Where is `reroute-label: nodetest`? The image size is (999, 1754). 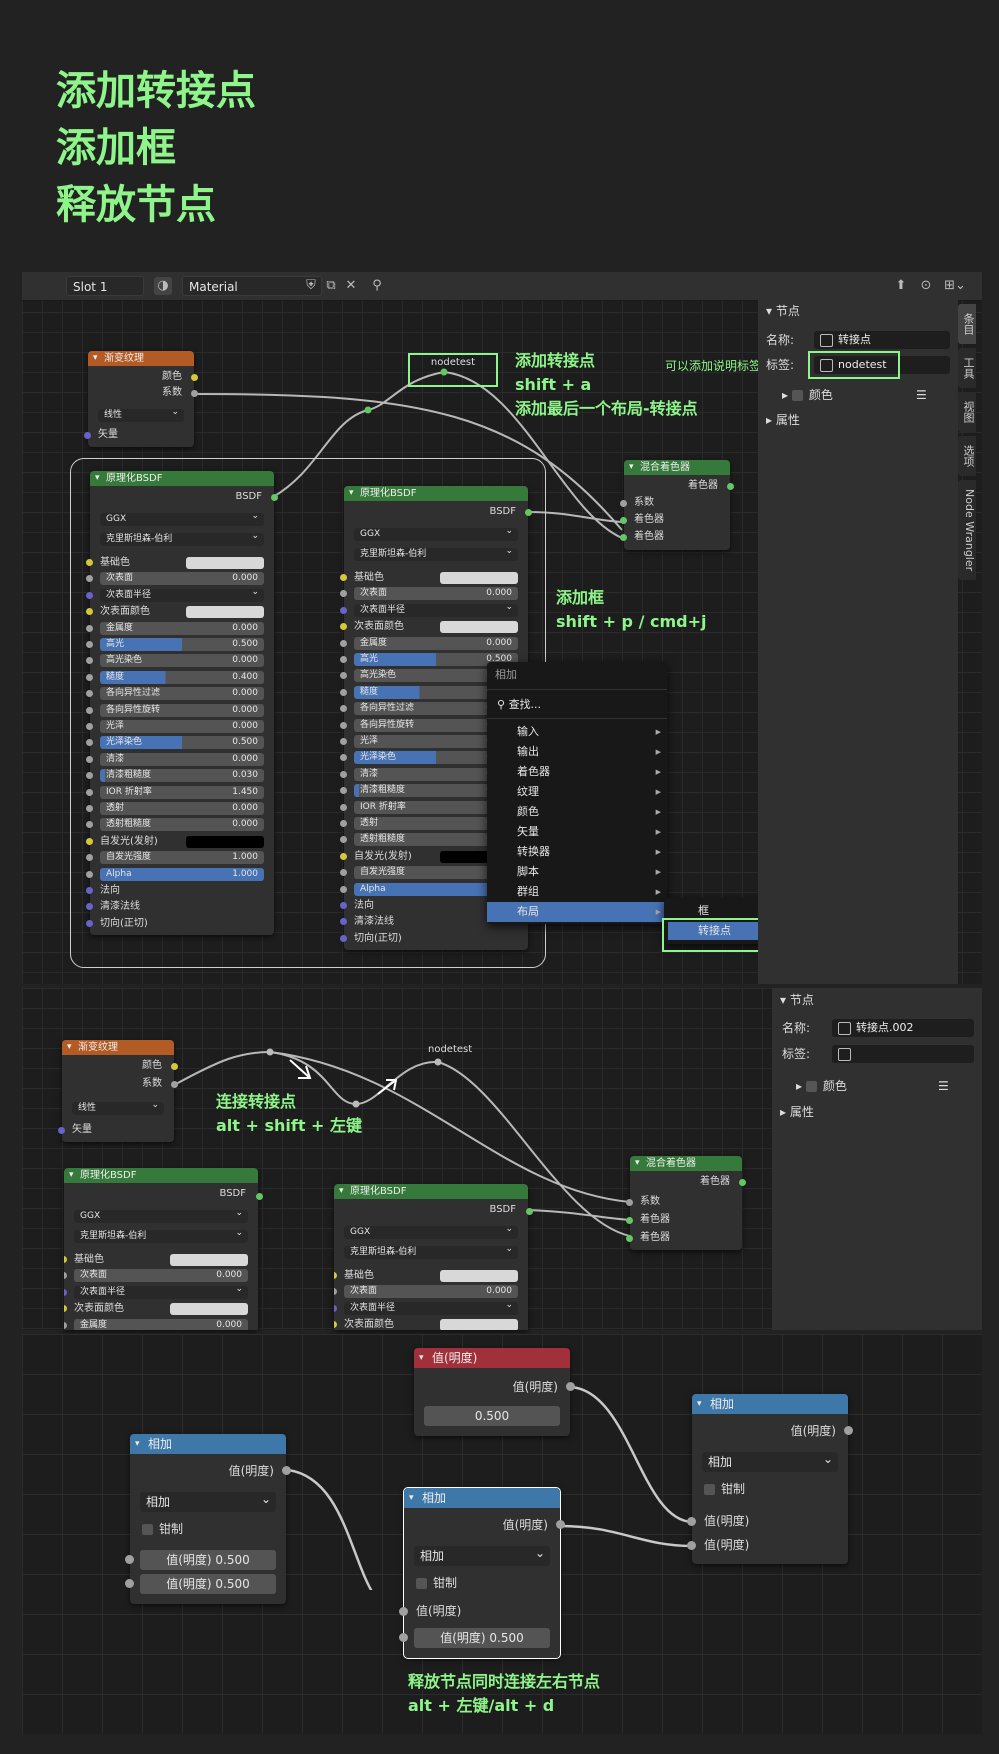
reroute-label: nodetest is located at coordinates (450, 1049).